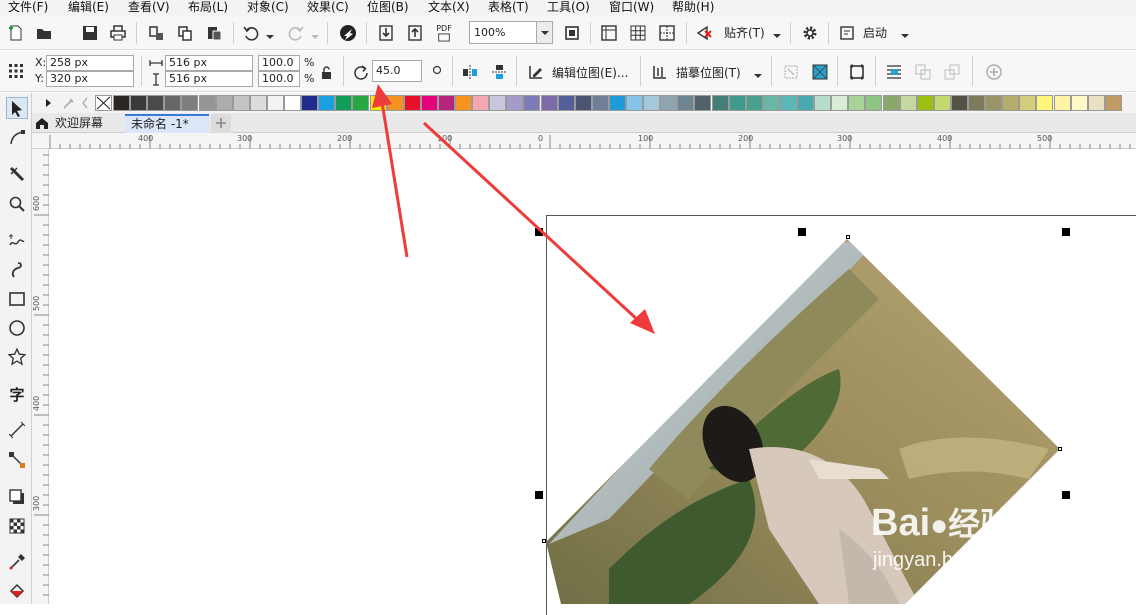 This screenshot has height=615, width=1136. Describe the element at coordinates (17, 460) in the screenshot. I see `connector-tool` at that location.